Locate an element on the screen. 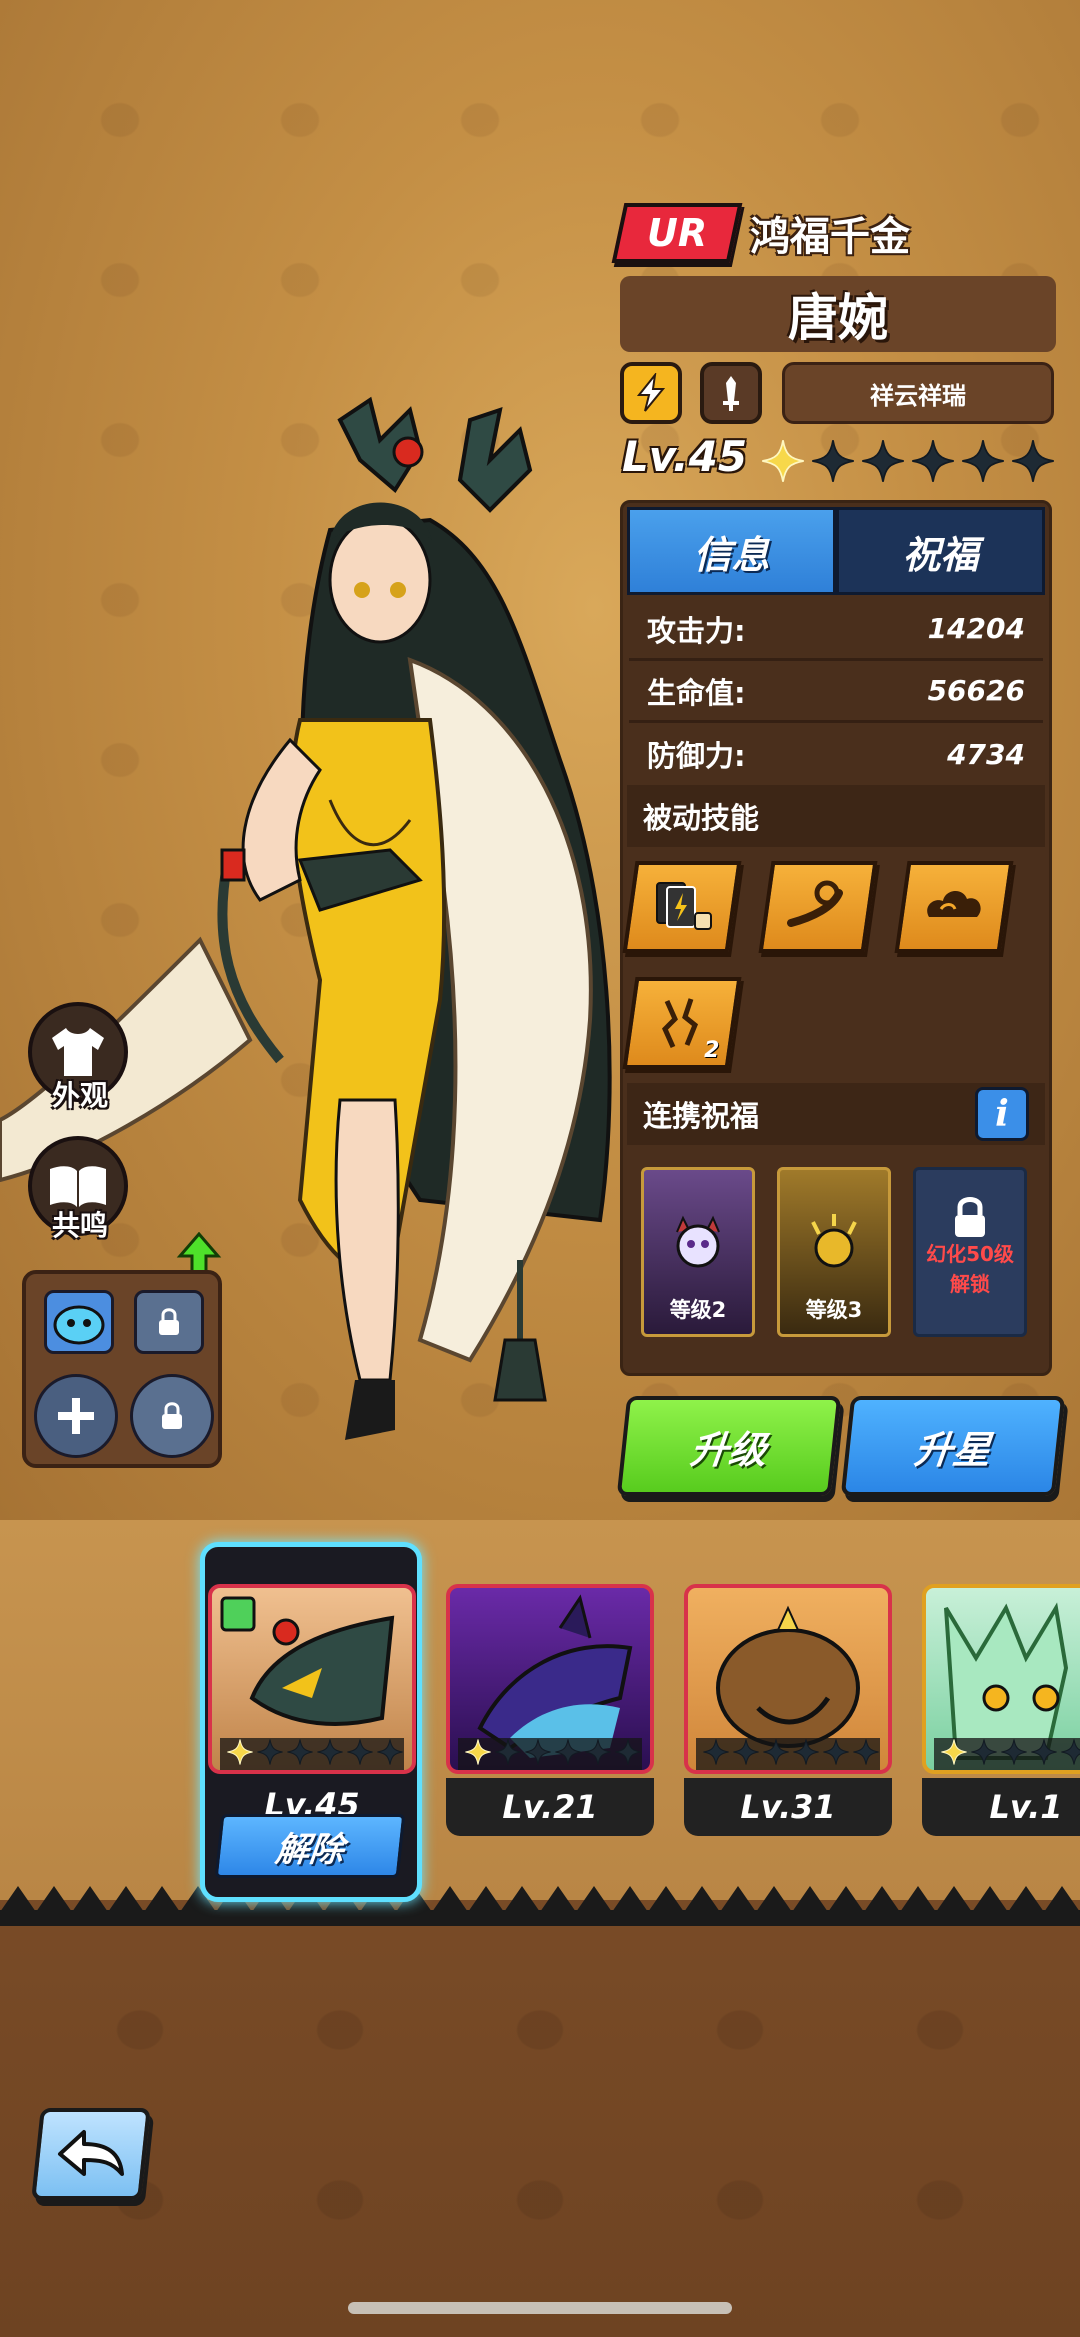 This screenshot has width=1080, height=2337. back-button is located at coordinates (91, 2154).